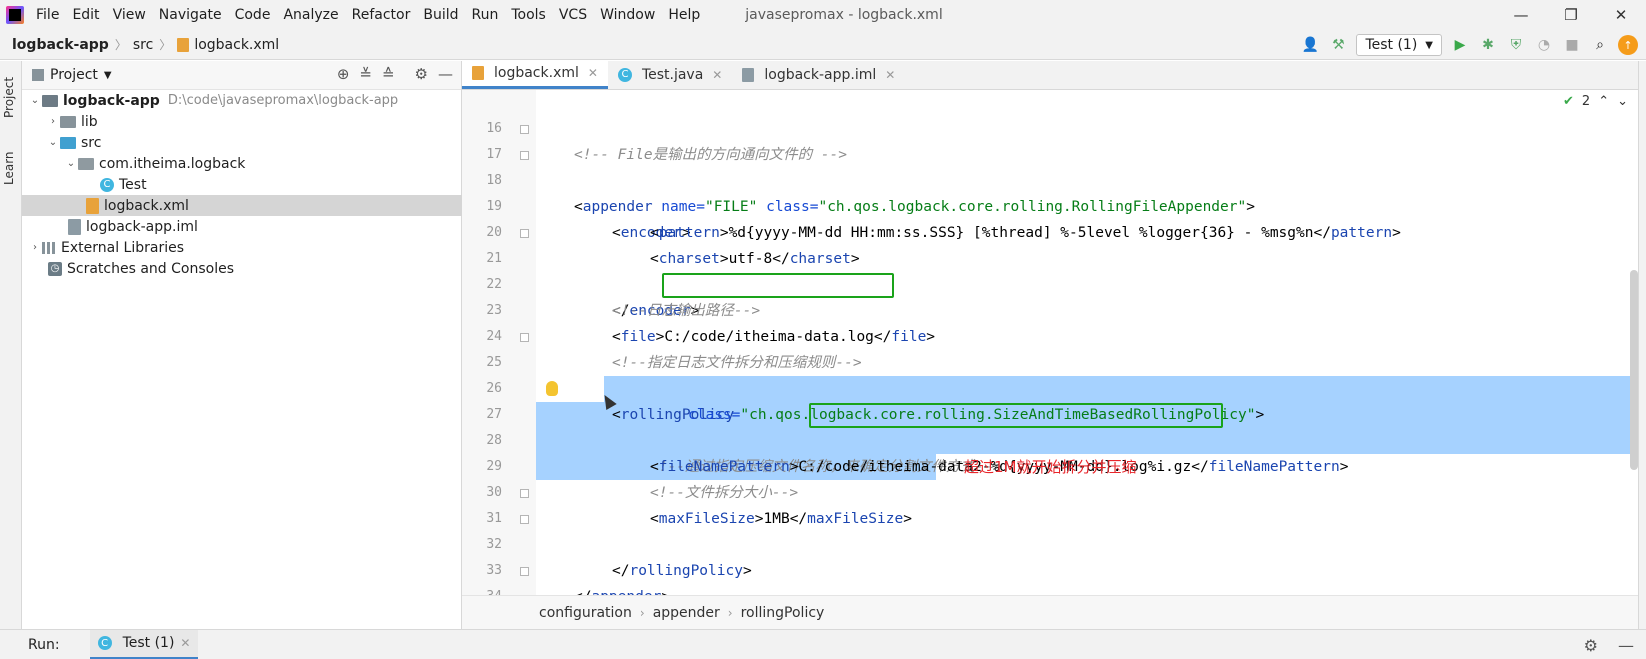  I want to click on menu-navigate: Navigate, so click(190, 15).